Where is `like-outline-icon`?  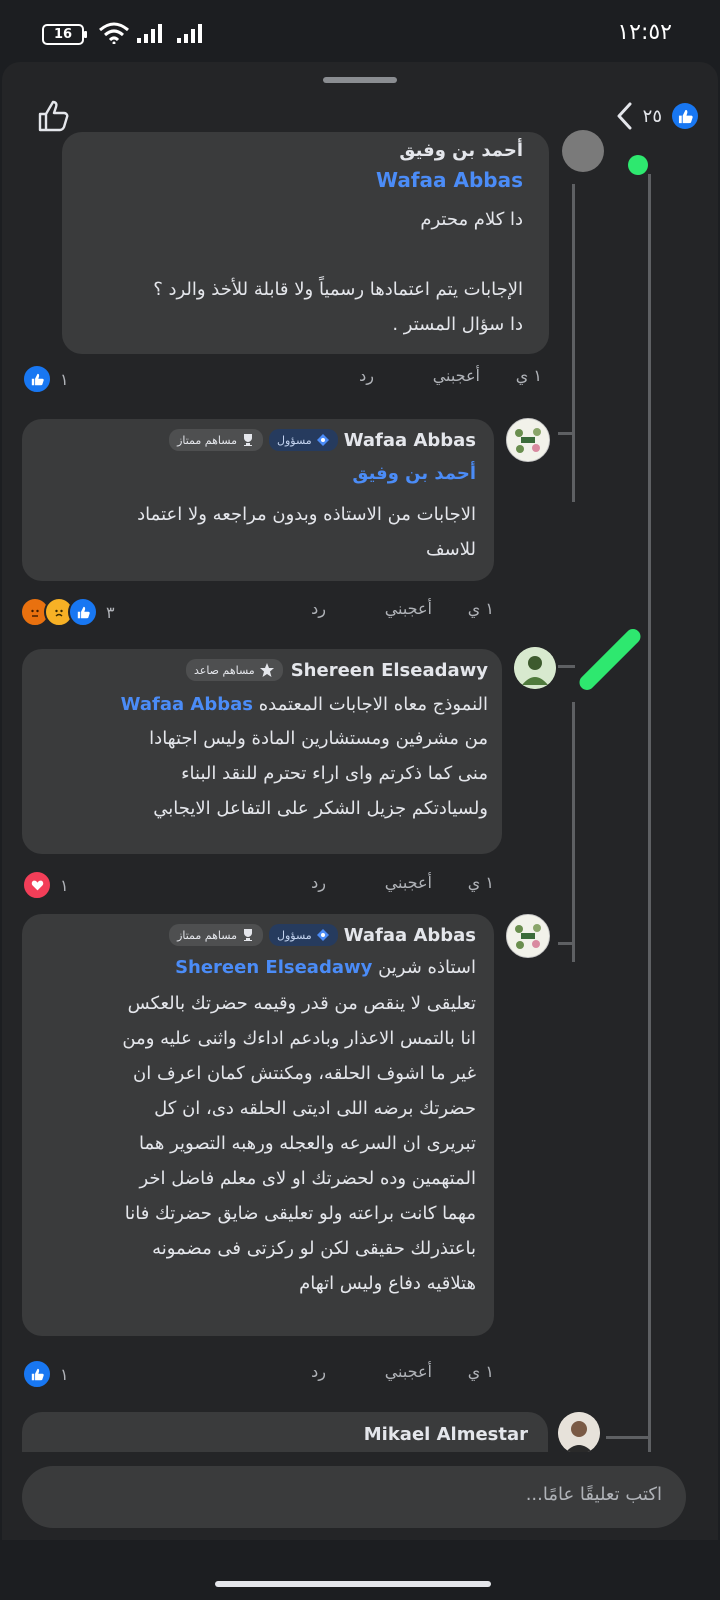
like-outline-icon is located at coordinates (54, 116).